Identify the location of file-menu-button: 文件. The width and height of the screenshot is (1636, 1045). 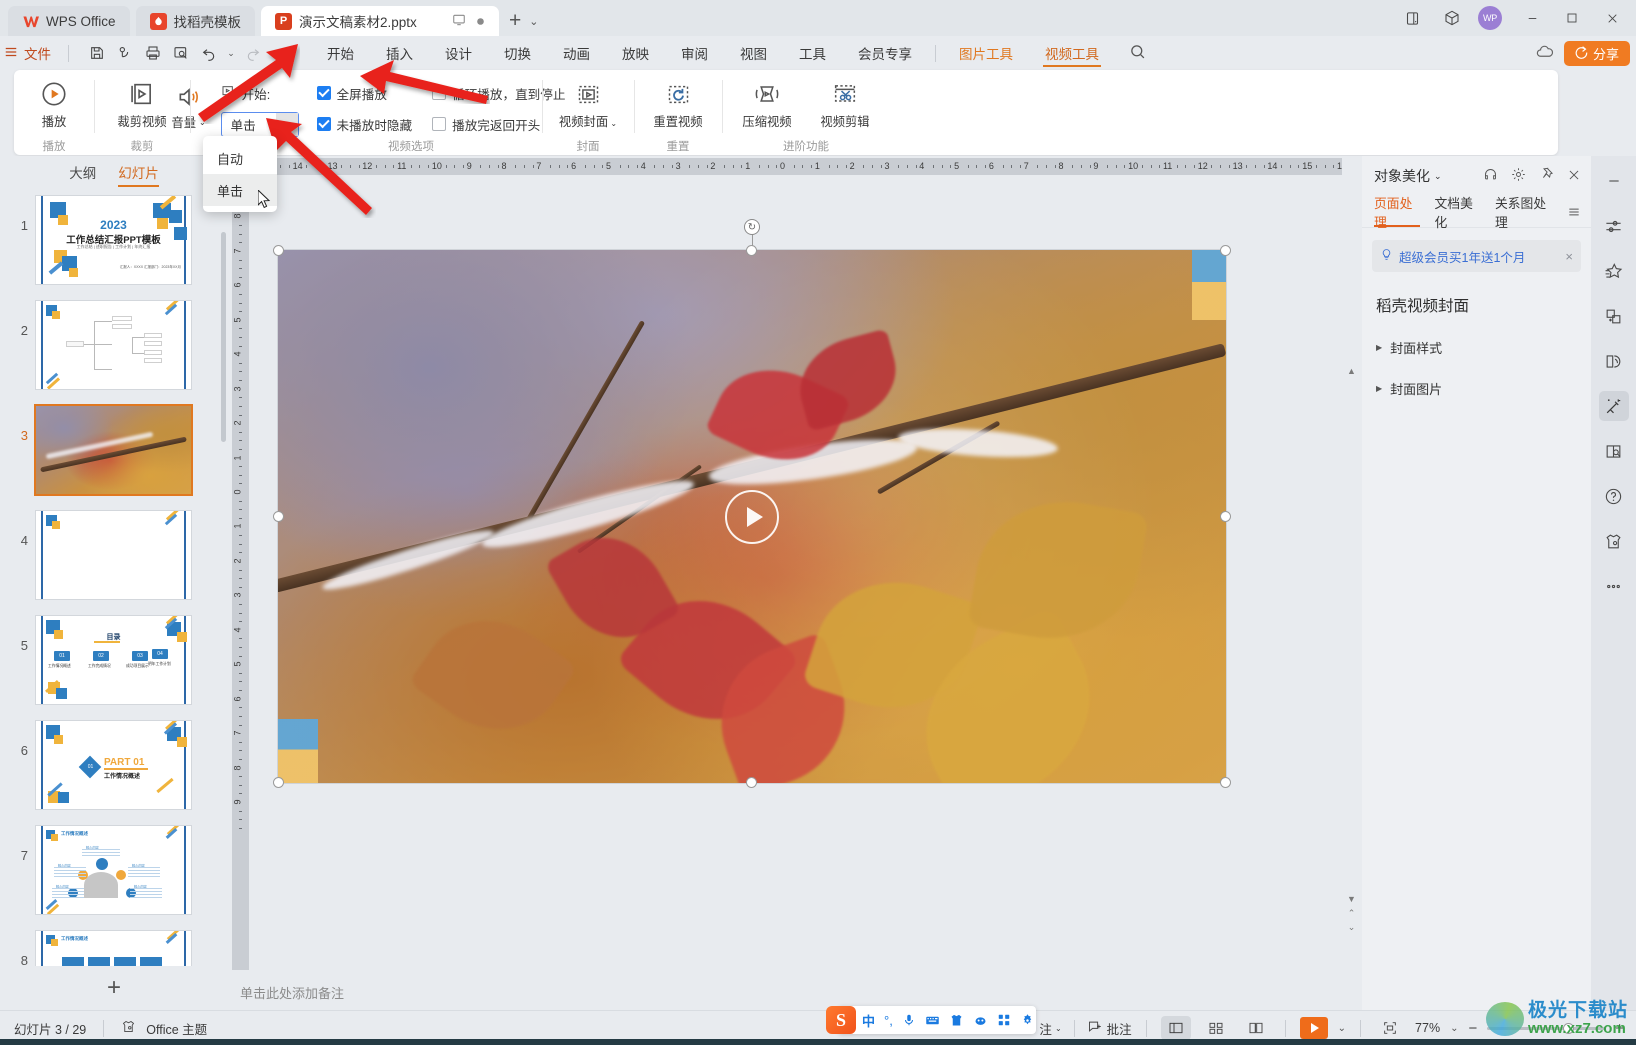
(30, 53).